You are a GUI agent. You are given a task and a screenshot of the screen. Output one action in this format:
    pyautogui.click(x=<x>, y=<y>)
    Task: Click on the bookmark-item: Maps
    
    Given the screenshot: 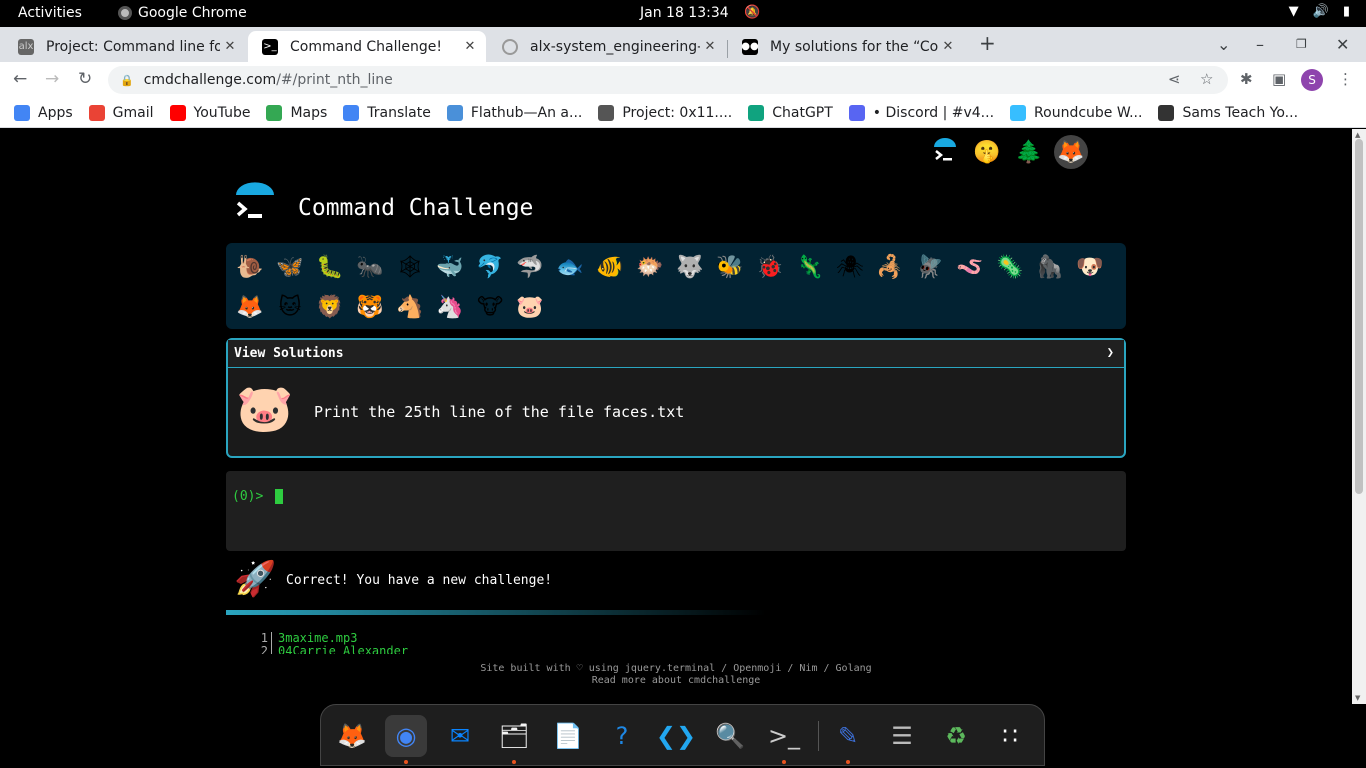 What is the action you would take?
    pyautogui.click(x=296, y=112)
    